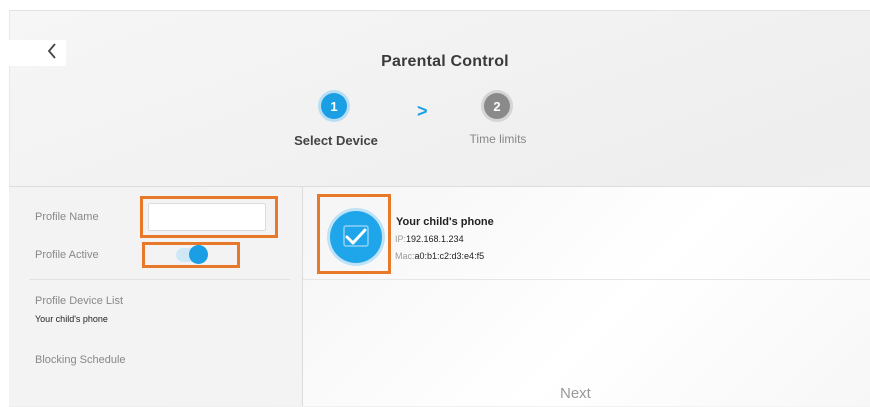  Describe the element at coordinates (209, 217) in the screenshot. I see `profile-name-highlight` at that location.